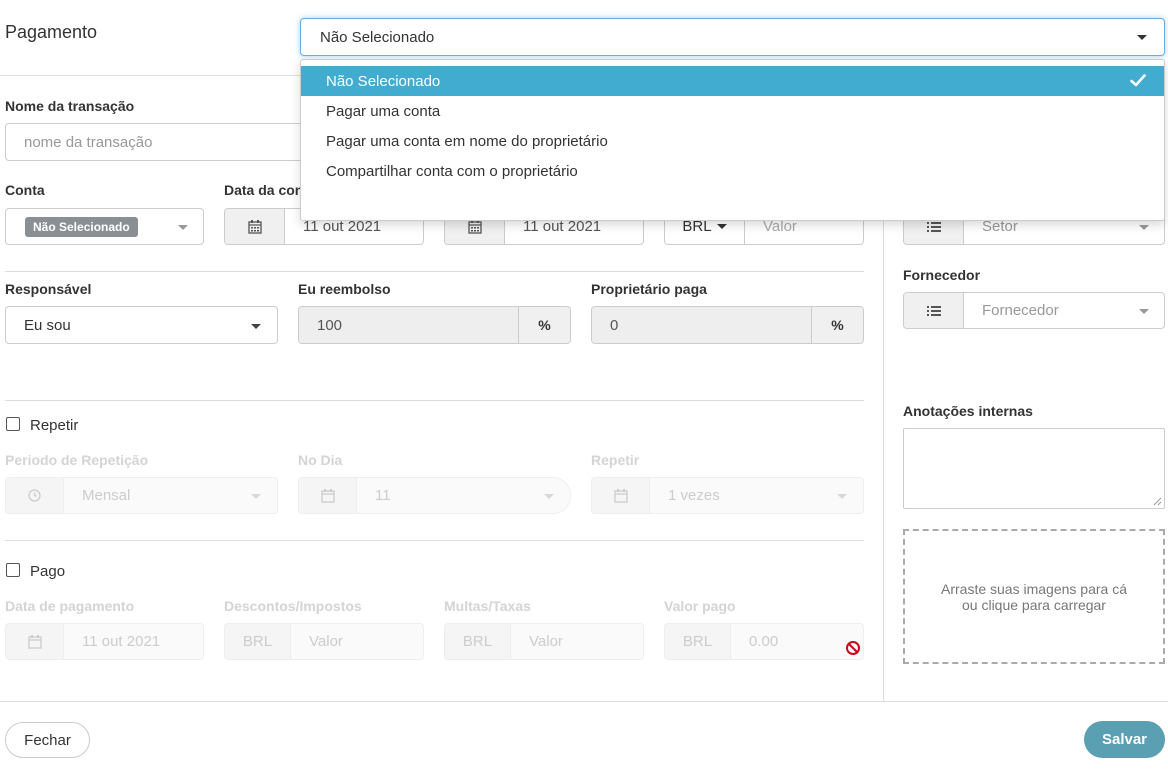 Image resolution: width=1168 pixels, height=773 pixels. I want to click on reimburse-field: 100 %, so click(434, 325).